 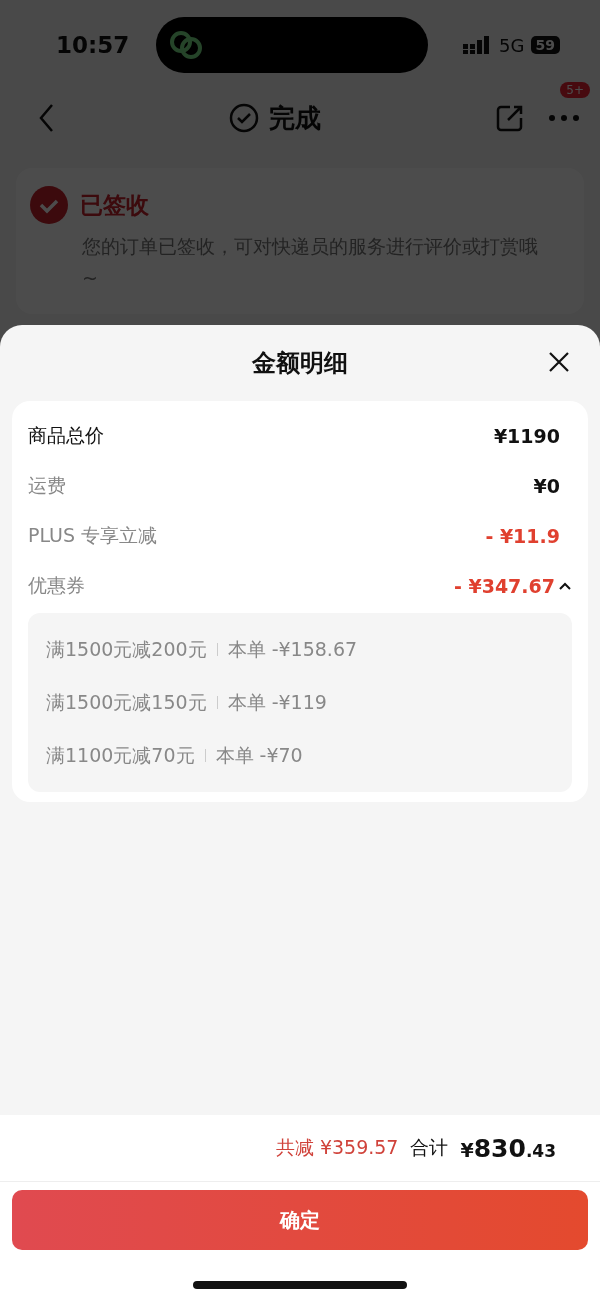 I want to click on status-time: 10:57, so click(x=93, y=45).